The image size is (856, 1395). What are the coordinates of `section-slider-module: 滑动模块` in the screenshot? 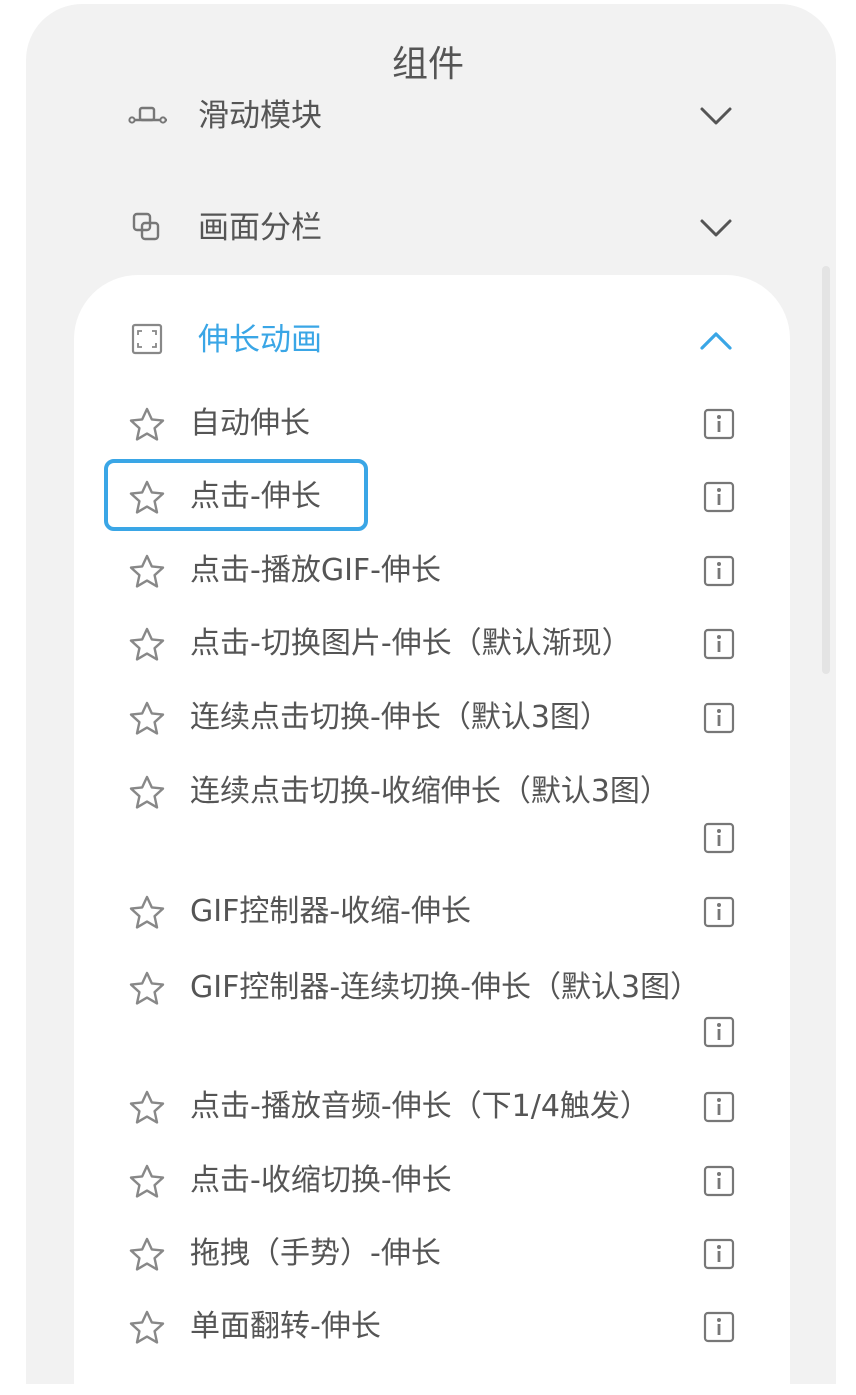 It's located at (428, 116).